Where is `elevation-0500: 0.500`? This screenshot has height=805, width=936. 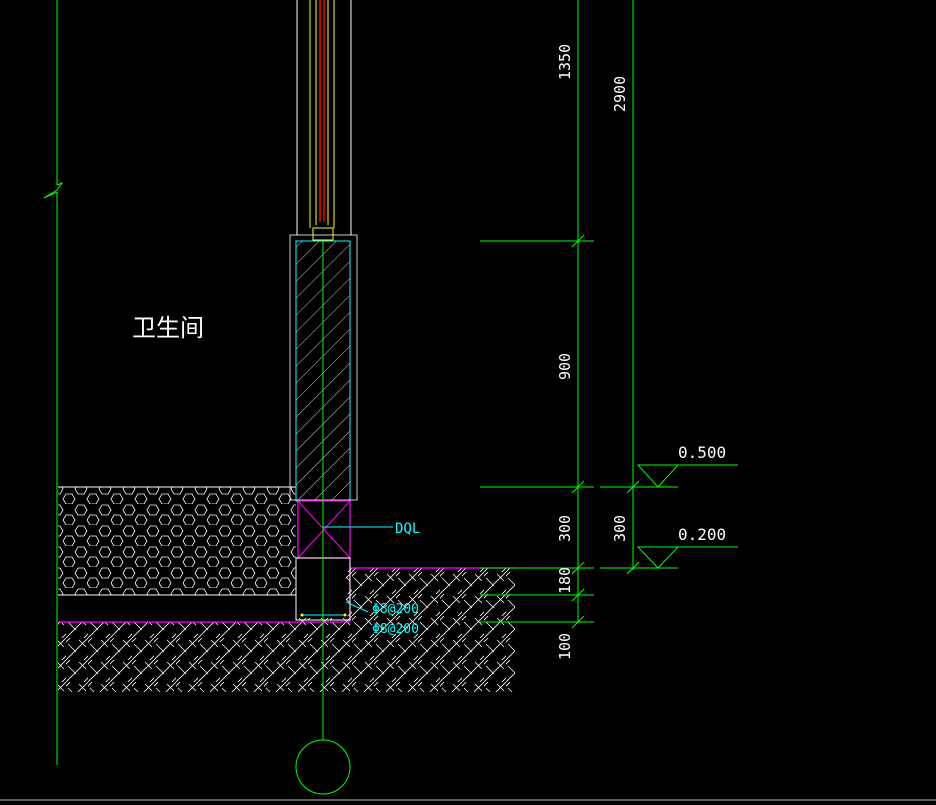 elevation-0500: 0.500 is located at coordinates (702, 452).